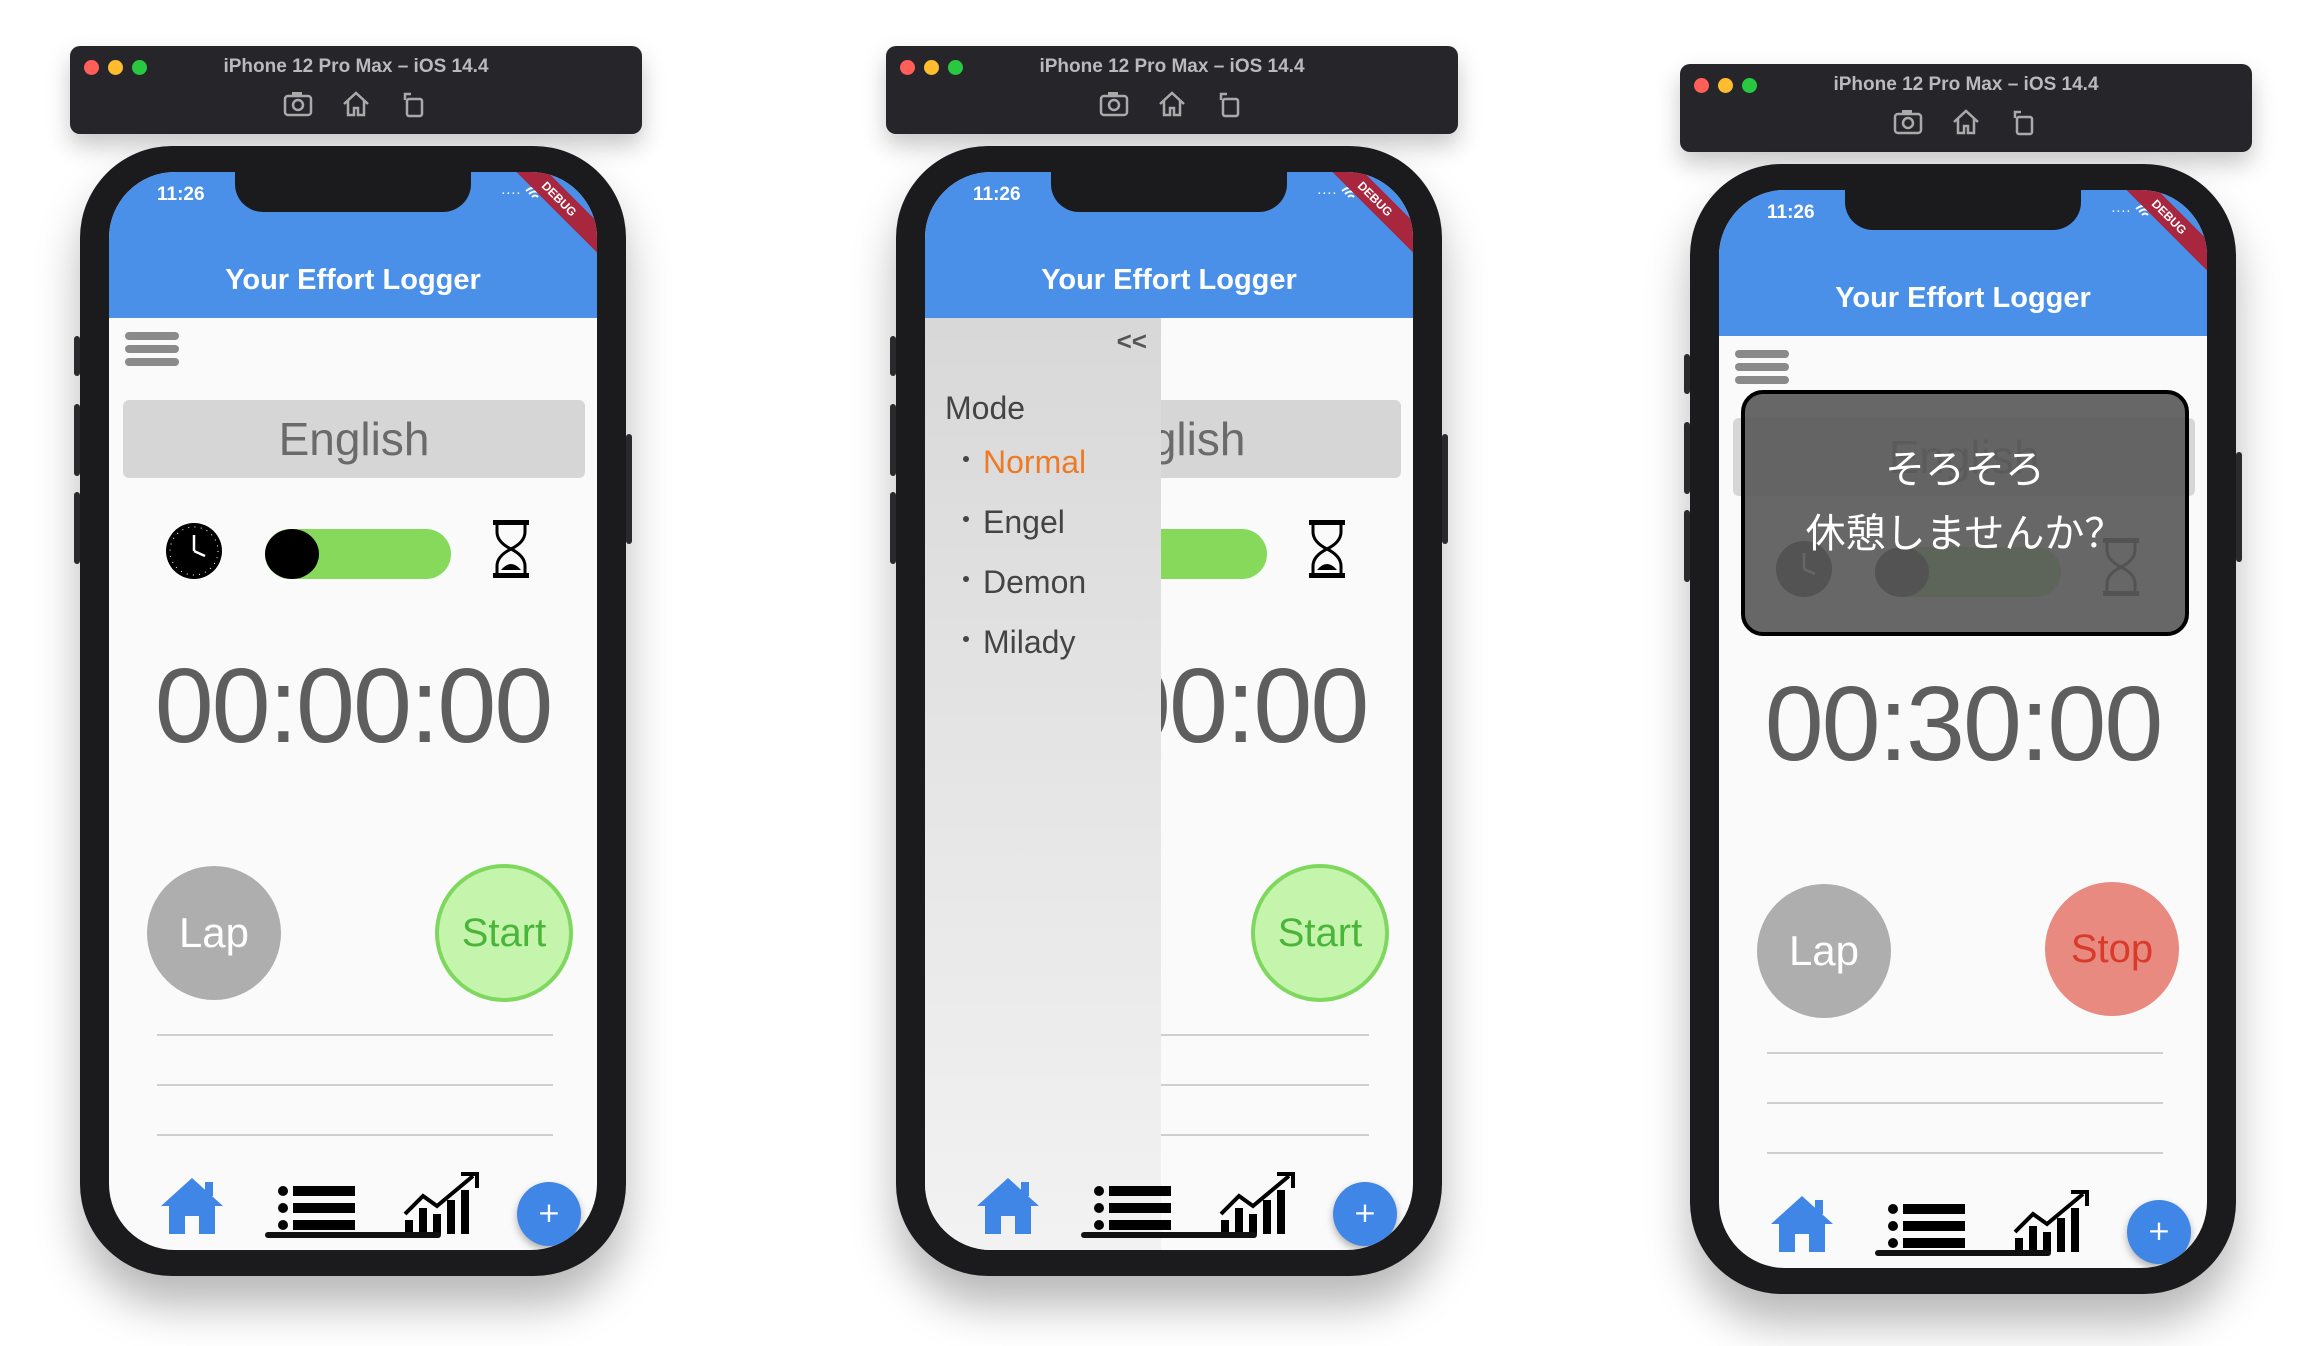  I want to click on timer-display: 00:30:00, so click(1964, 724).